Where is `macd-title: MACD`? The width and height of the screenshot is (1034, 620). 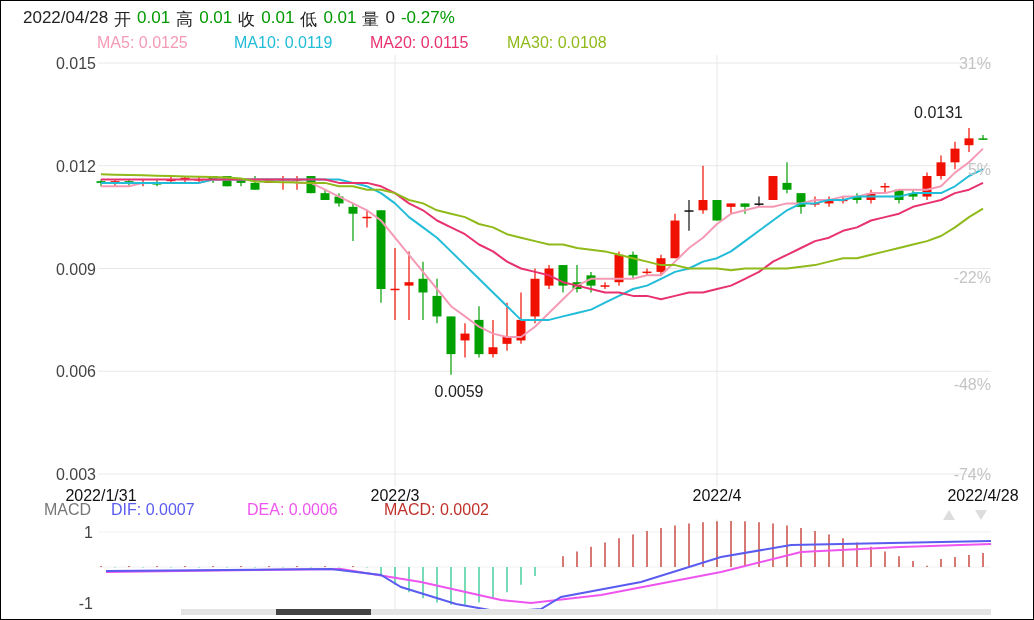 macd-title: MACD is located at coordinates (68, 510).